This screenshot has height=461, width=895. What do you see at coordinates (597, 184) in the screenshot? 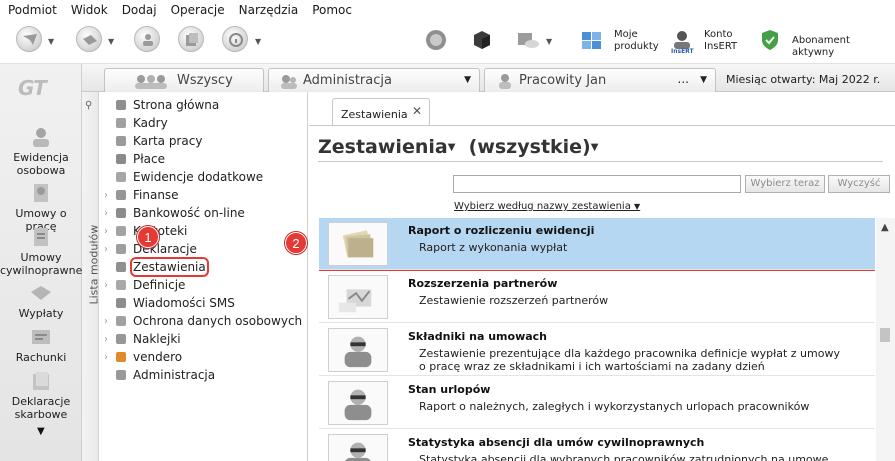
I see `search-input` at bounding box center [597, 184].